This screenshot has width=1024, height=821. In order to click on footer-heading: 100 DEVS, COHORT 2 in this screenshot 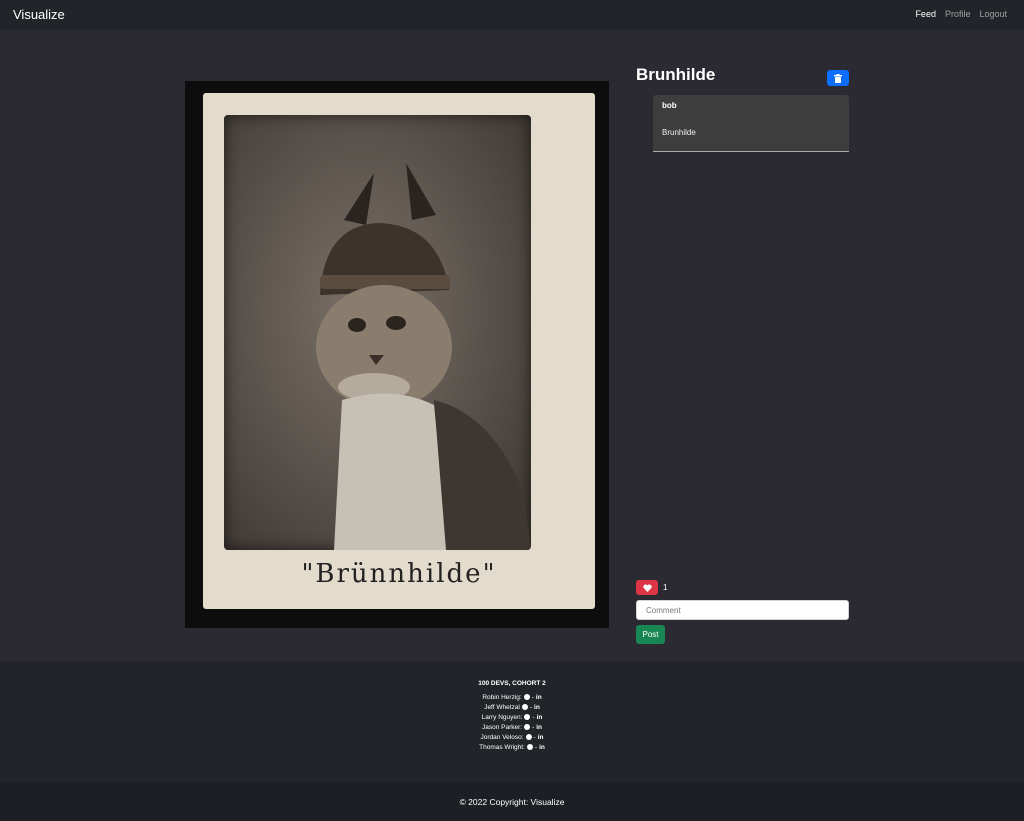, I will do `click(512, 683)`.